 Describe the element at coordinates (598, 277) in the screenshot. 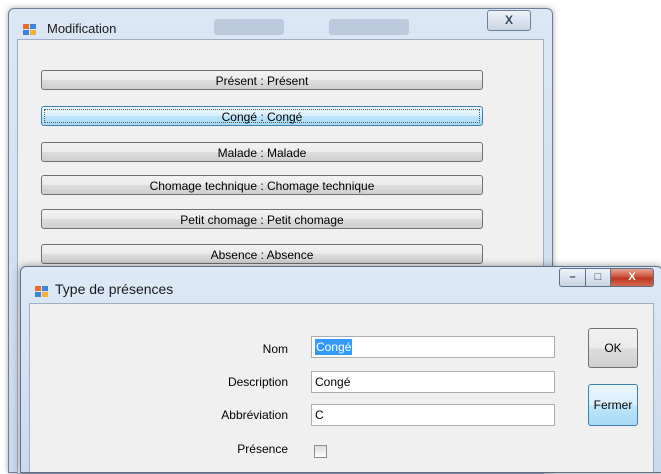

I see `maximize-button: □` at that location.